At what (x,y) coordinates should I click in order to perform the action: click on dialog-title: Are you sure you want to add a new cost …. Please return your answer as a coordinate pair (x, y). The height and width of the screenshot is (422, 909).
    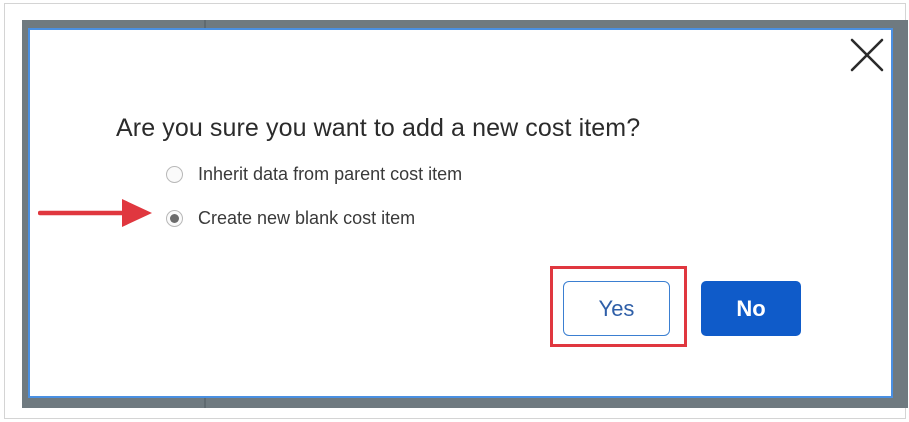
    Looking at the image, I should click on (378, 128).